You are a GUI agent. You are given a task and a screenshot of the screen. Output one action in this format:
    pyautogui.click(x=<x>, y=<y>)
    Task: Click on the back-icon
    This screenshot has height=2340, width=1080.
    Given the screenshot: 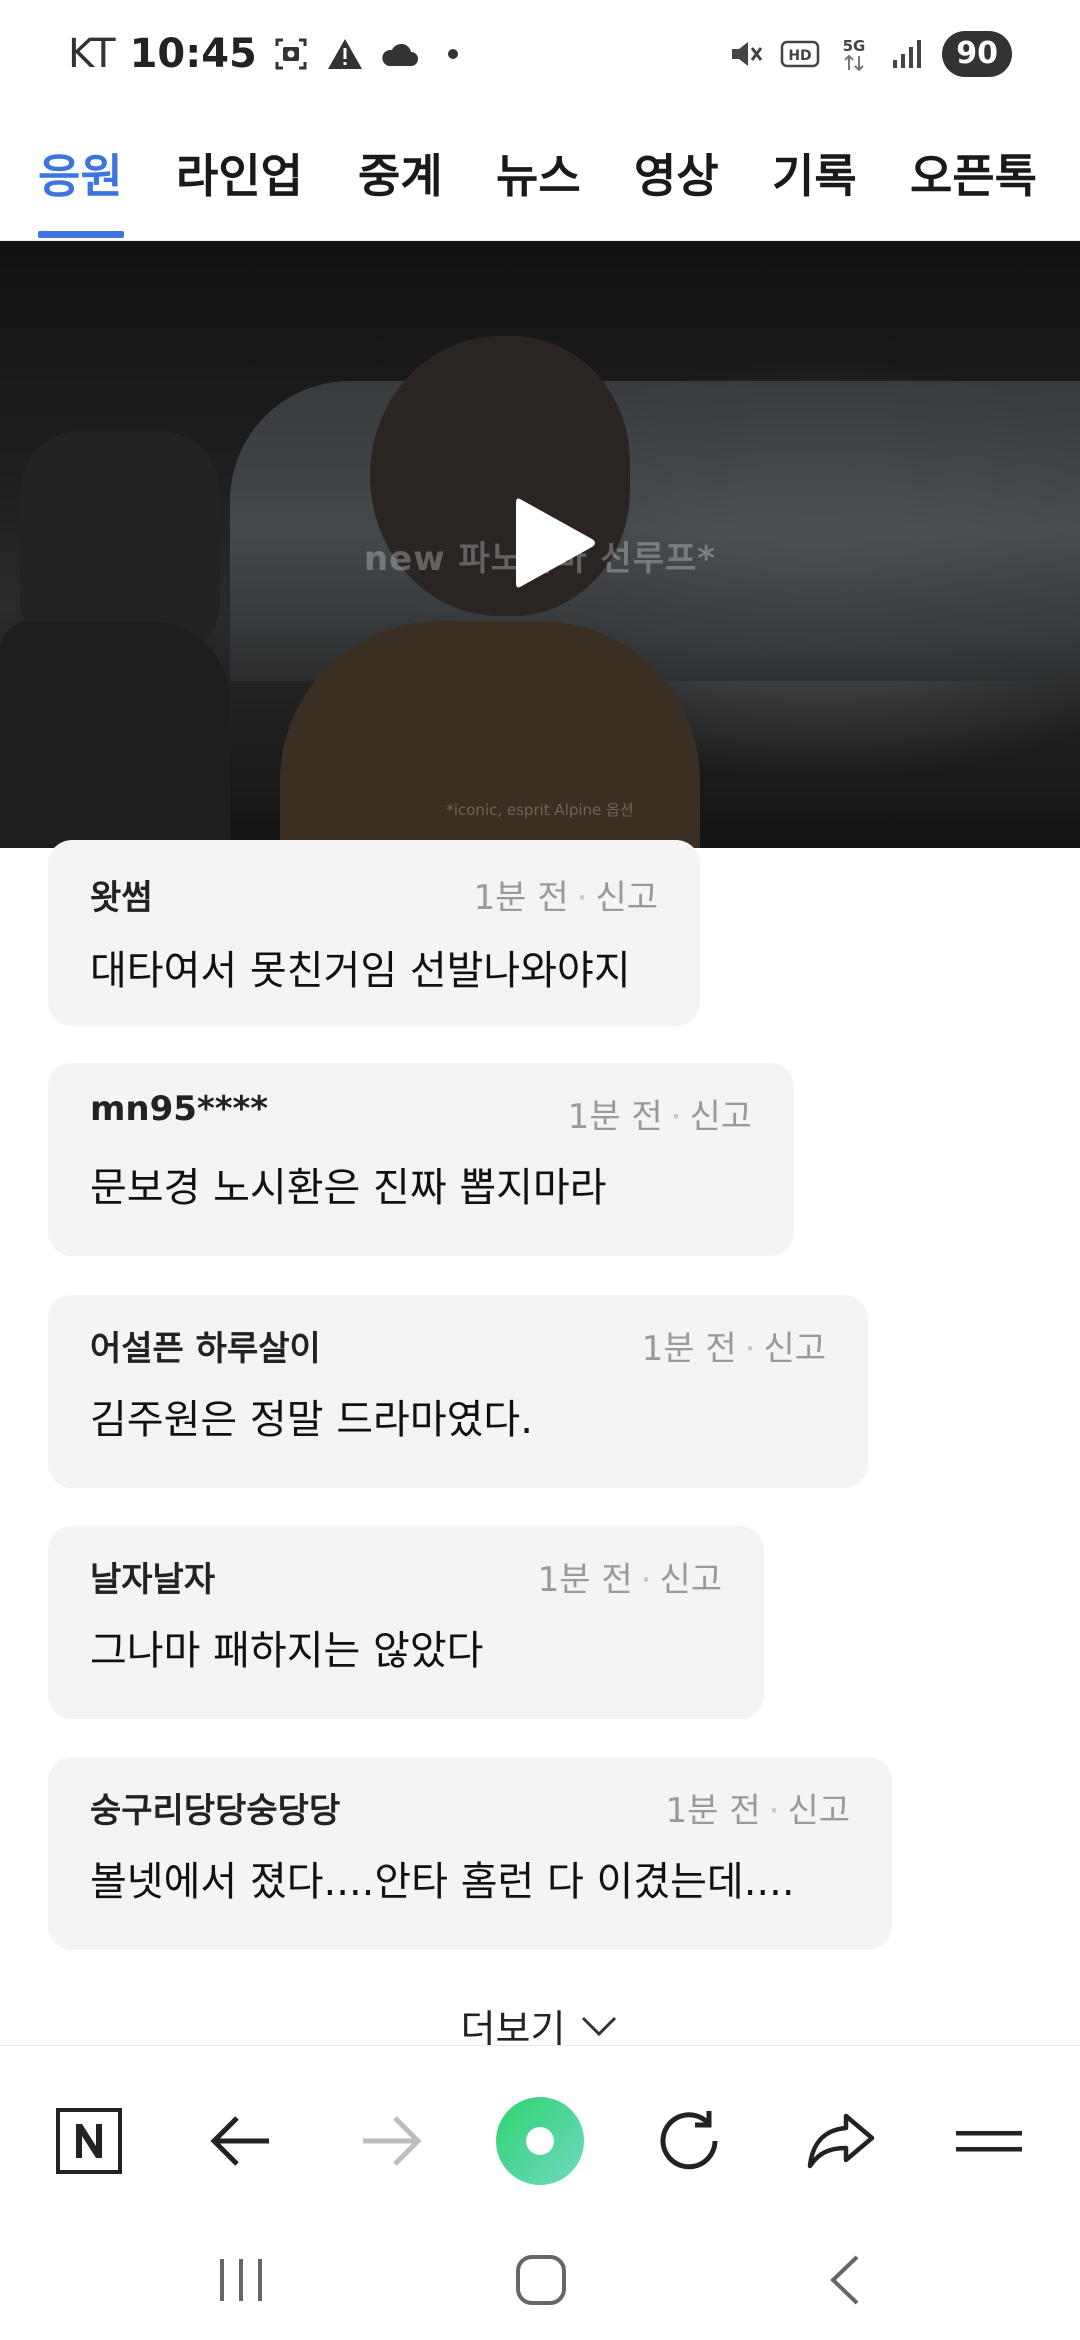 What is the action you would take?
    pyautogui.click(x=845, y=2280)
    